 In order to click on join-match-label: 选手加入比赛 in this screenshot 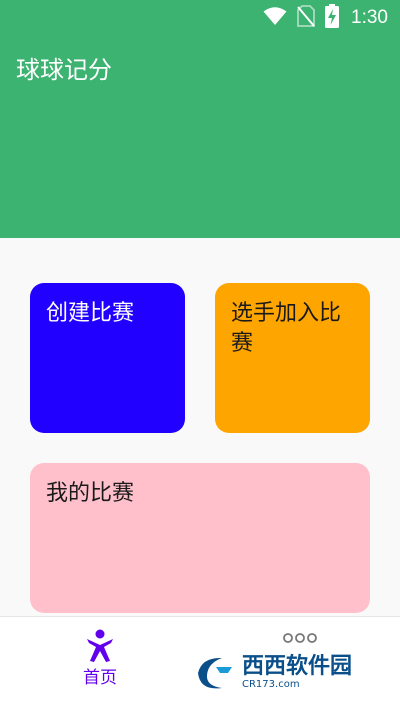, I will do `click(286, 328)`.